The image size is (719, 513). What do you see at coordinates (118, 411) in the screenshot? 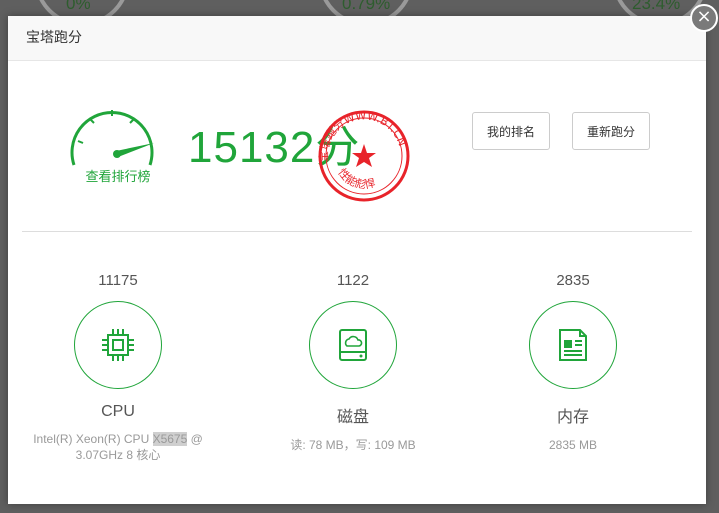
I see `metric-name: CPU` at bounding box center [118, 411].